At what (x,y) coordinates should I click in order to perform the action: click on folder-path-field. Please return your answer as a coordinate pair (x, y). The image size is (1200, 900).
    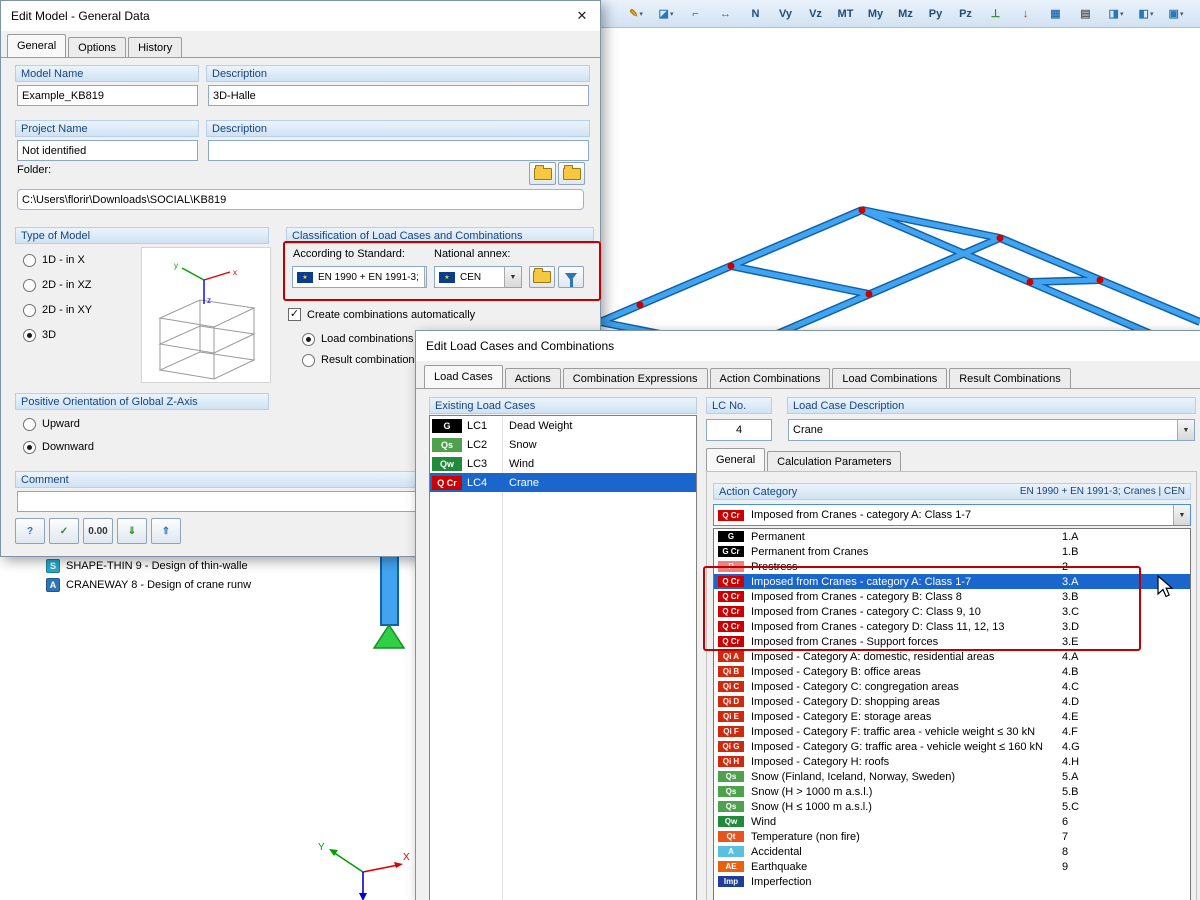
    Looking at the image, I should click on (300, 199).